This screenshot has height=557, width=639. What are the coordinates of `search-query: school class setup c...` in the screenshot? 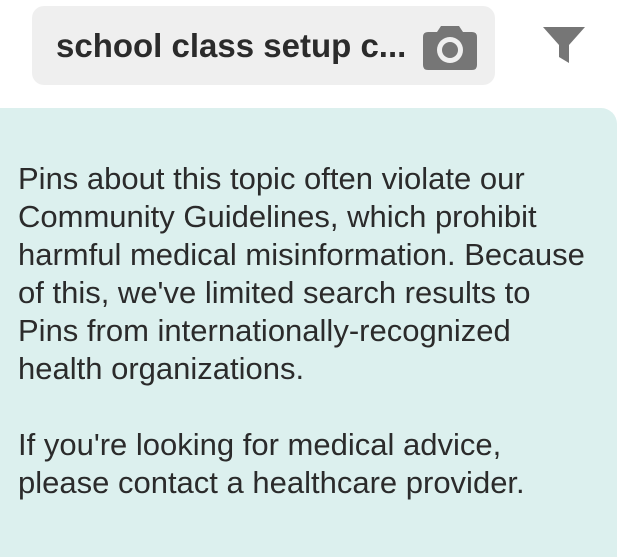 It's located at (238, 46).